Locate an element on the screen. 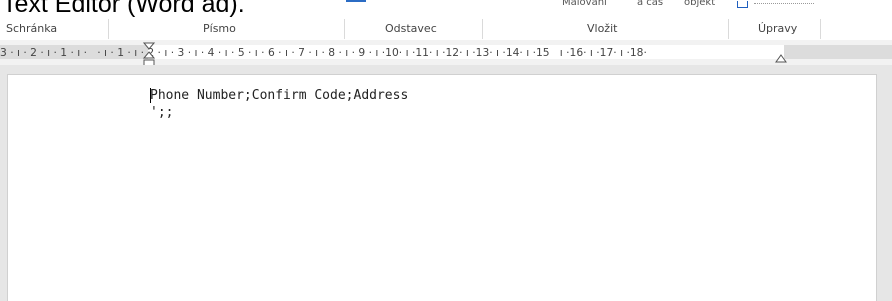  ruler-right-margin is located at coordinates (838, 52).